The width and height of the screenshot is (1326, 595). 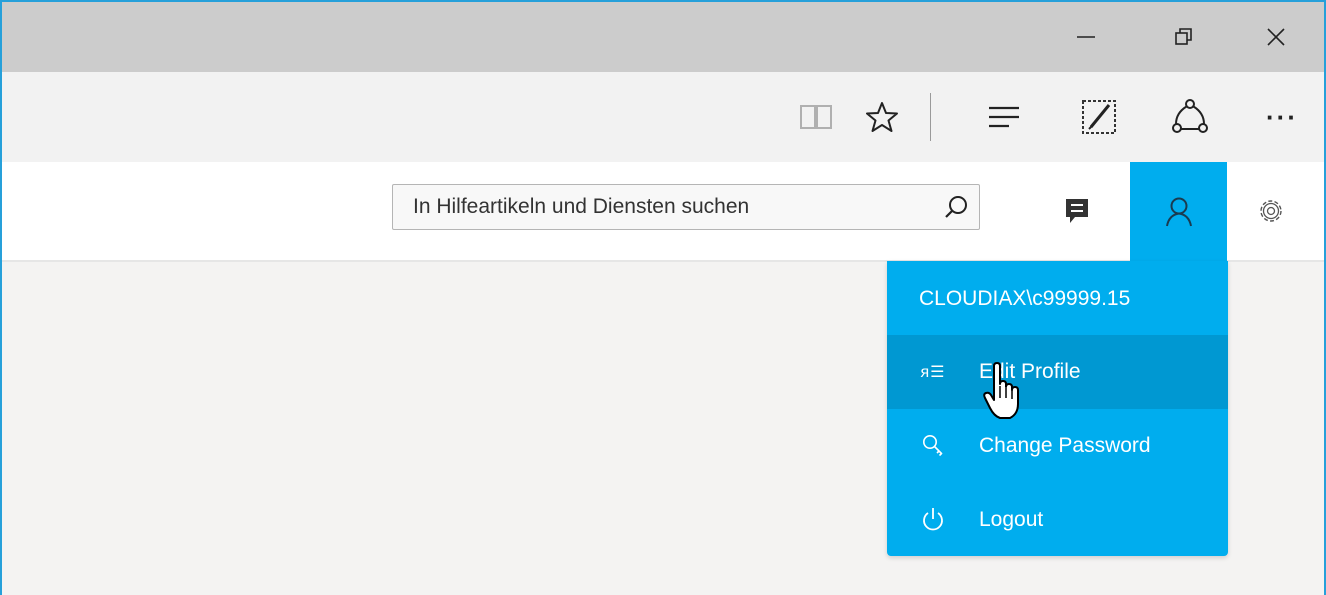 What do you see at coordinates (956, 207) in the screenshot?
I see `search-icon` at bounding box center [956, 207].